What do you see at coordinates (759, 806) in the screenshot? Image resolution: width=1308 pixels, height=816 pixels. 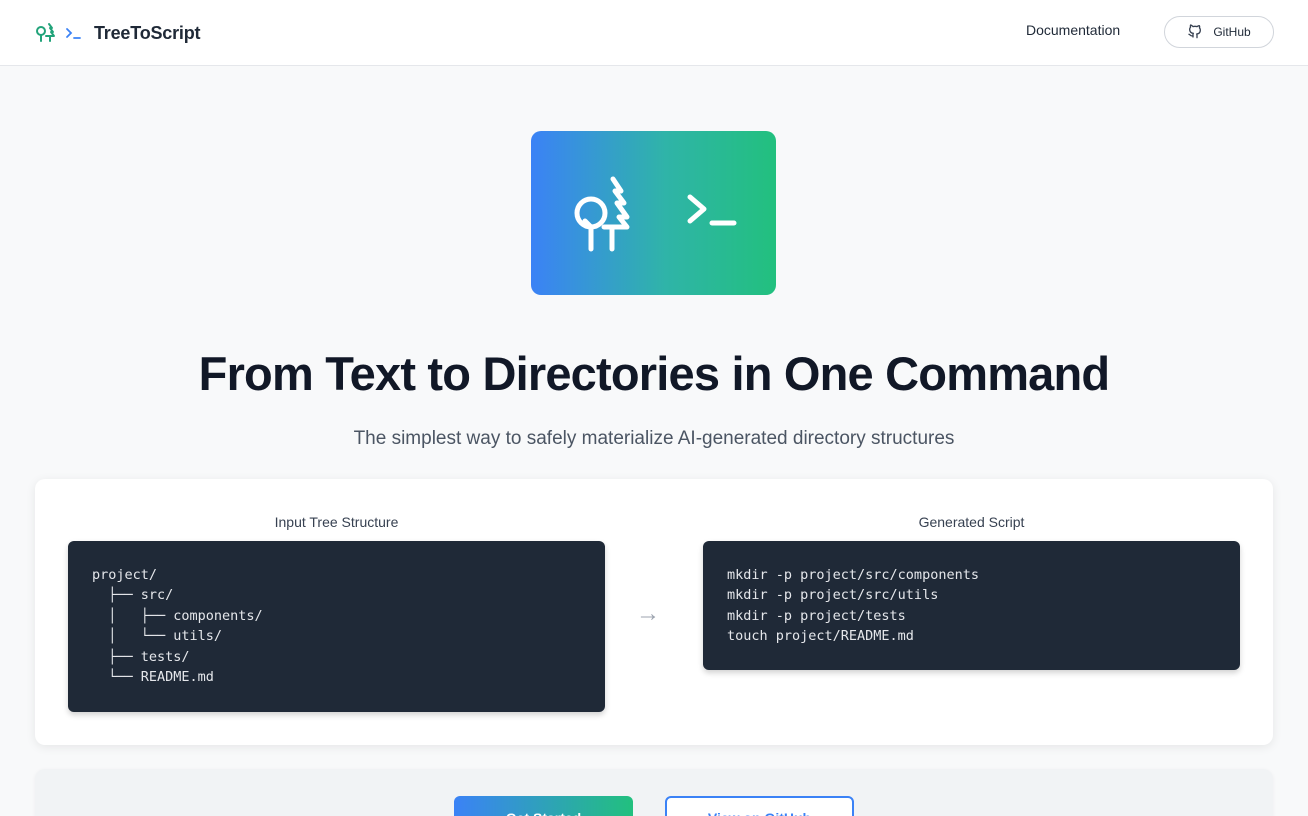 I see `view-on-github-button: View on GitHub` at bounding box center [759, 806].